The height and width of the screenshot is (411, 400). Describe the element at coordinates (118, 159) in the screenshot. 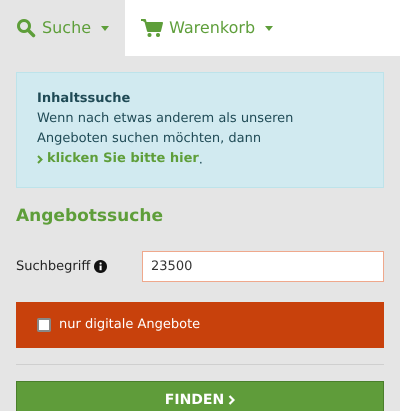

I see `content-search-link: klicken Sie bitte hier` at that location.